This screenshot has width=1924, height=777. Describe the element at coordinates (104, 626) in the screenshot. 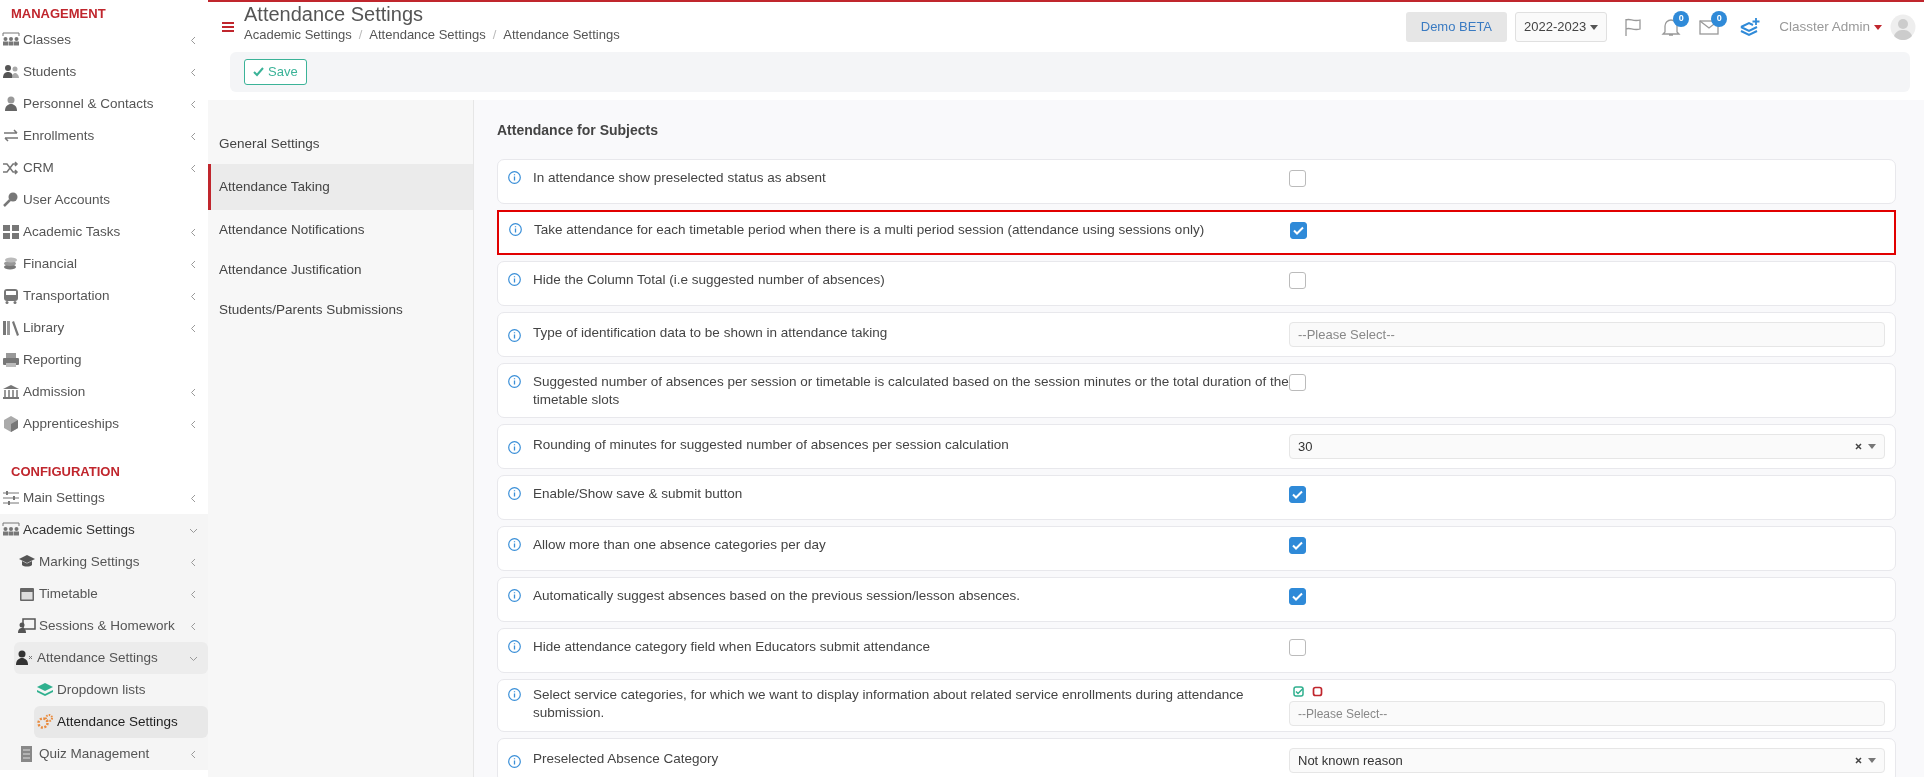

I see `sidebar-item: Sessions & Homework` at that location.